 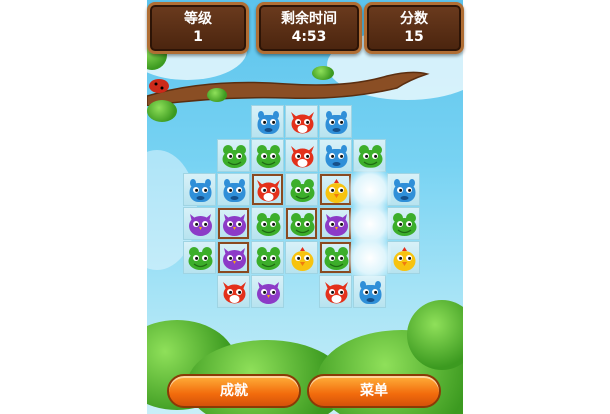 What do you see at coordinates (159, 86) in the screenshot?
I see `ladybug-icon` at bounding box center [159, 86].